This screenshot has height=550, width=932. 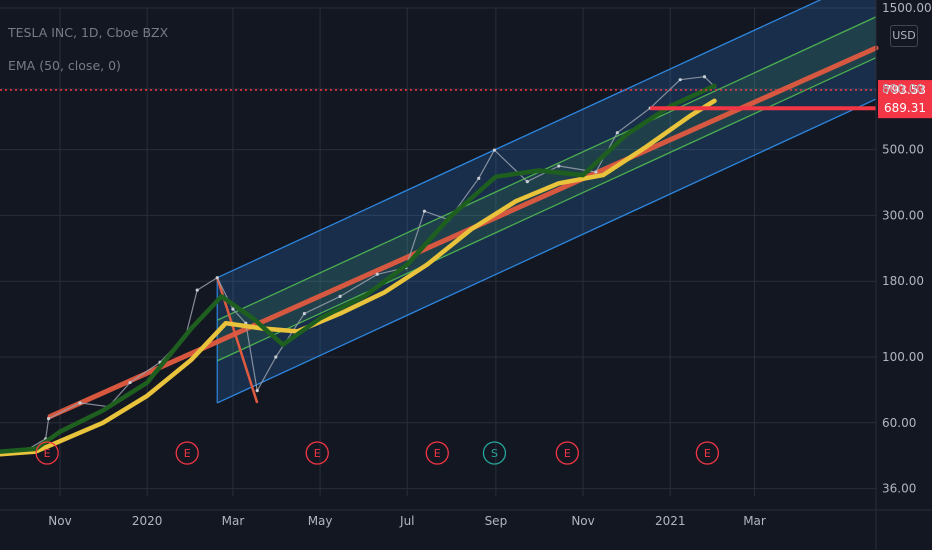 I want to click on event-marker-label: S, so click(x=494, y=453).